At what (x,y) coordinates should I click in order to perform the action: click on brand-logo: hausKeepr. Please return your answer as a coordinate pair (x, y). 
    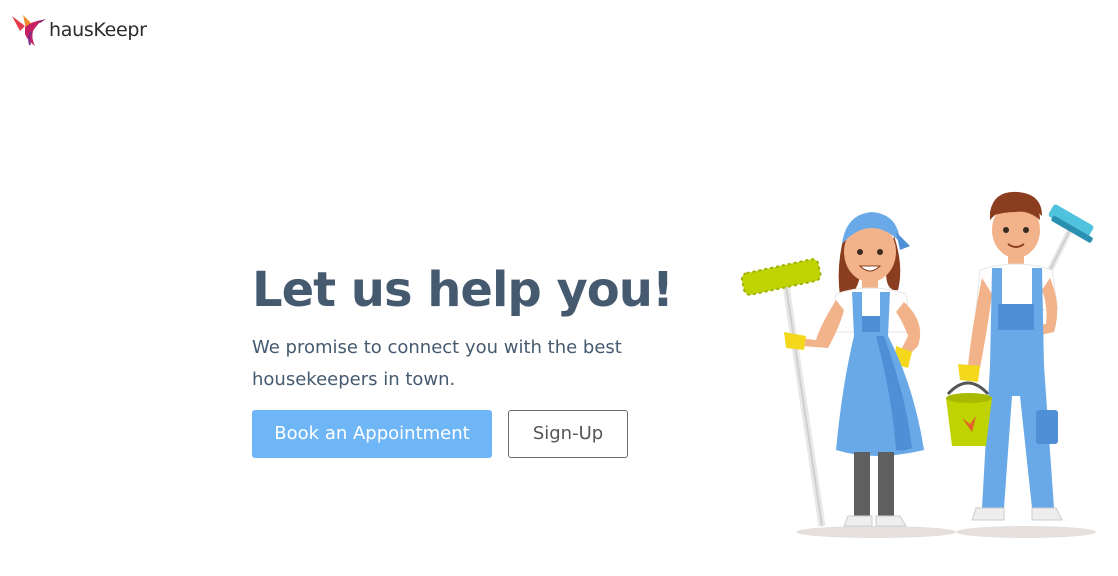
    Looking at the image, I should click on (78, 30).